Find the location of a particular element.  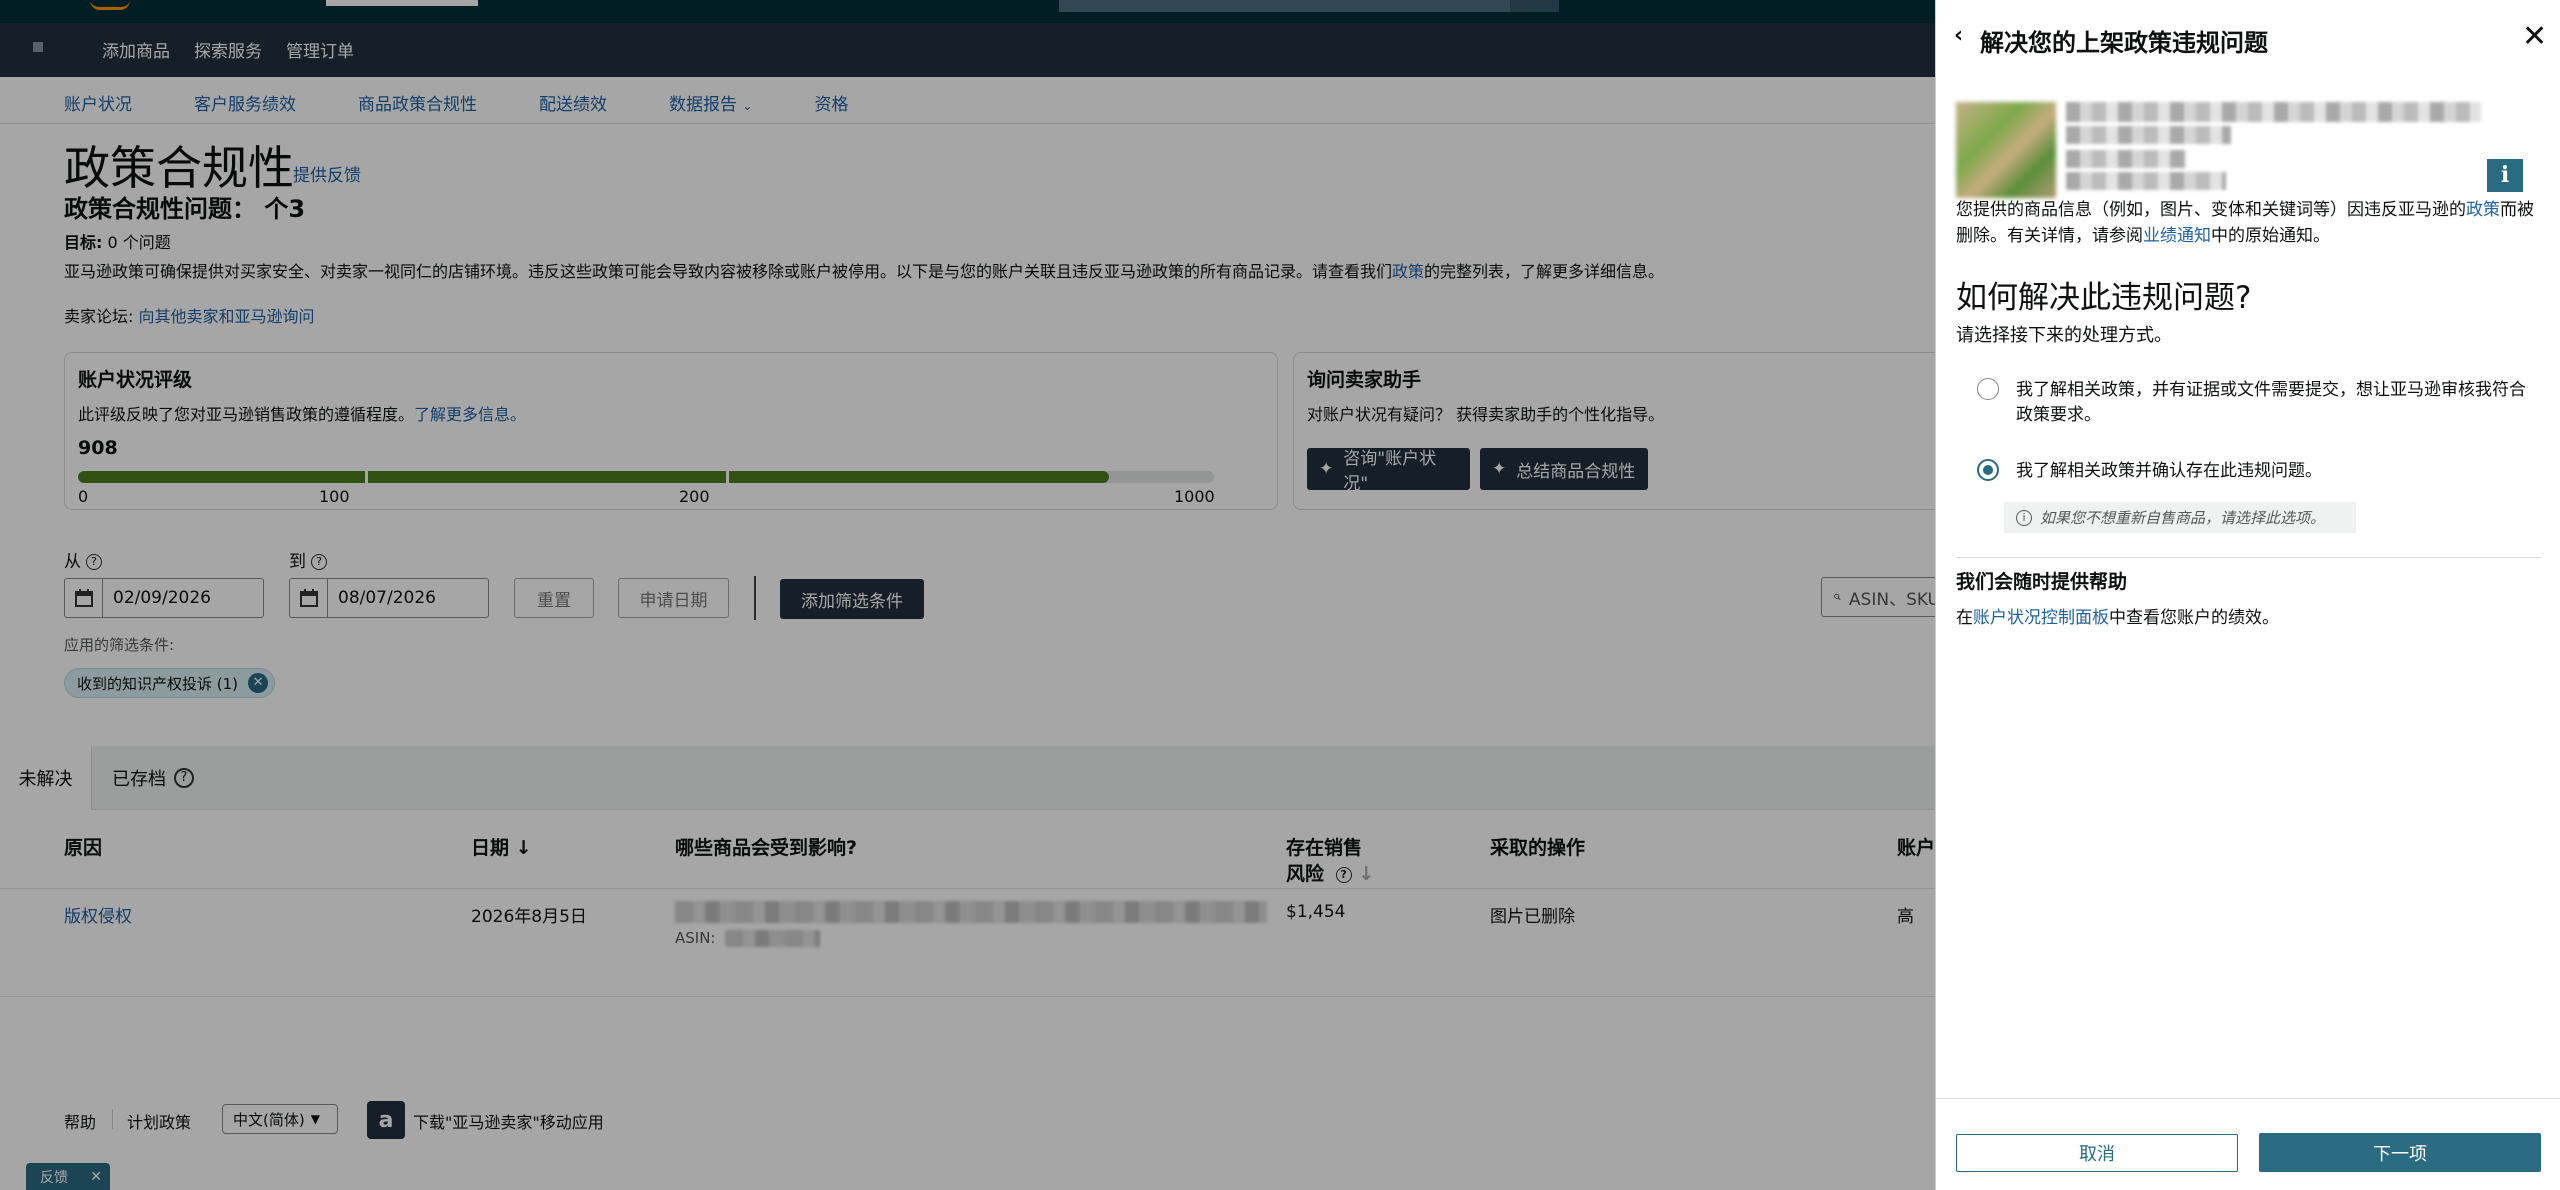

product-thumbnail is located at coordinates (2006, 150).